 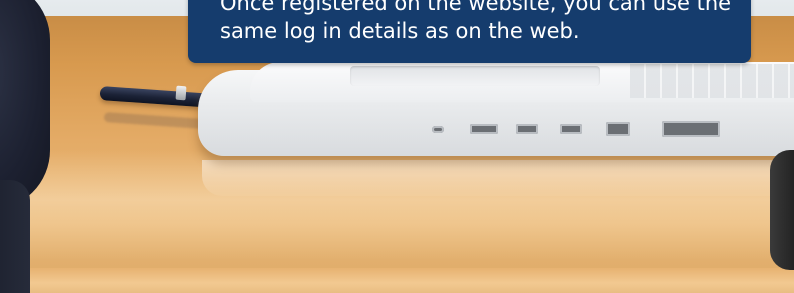 I want to click on desk-edge, so click(x=397, y=280).